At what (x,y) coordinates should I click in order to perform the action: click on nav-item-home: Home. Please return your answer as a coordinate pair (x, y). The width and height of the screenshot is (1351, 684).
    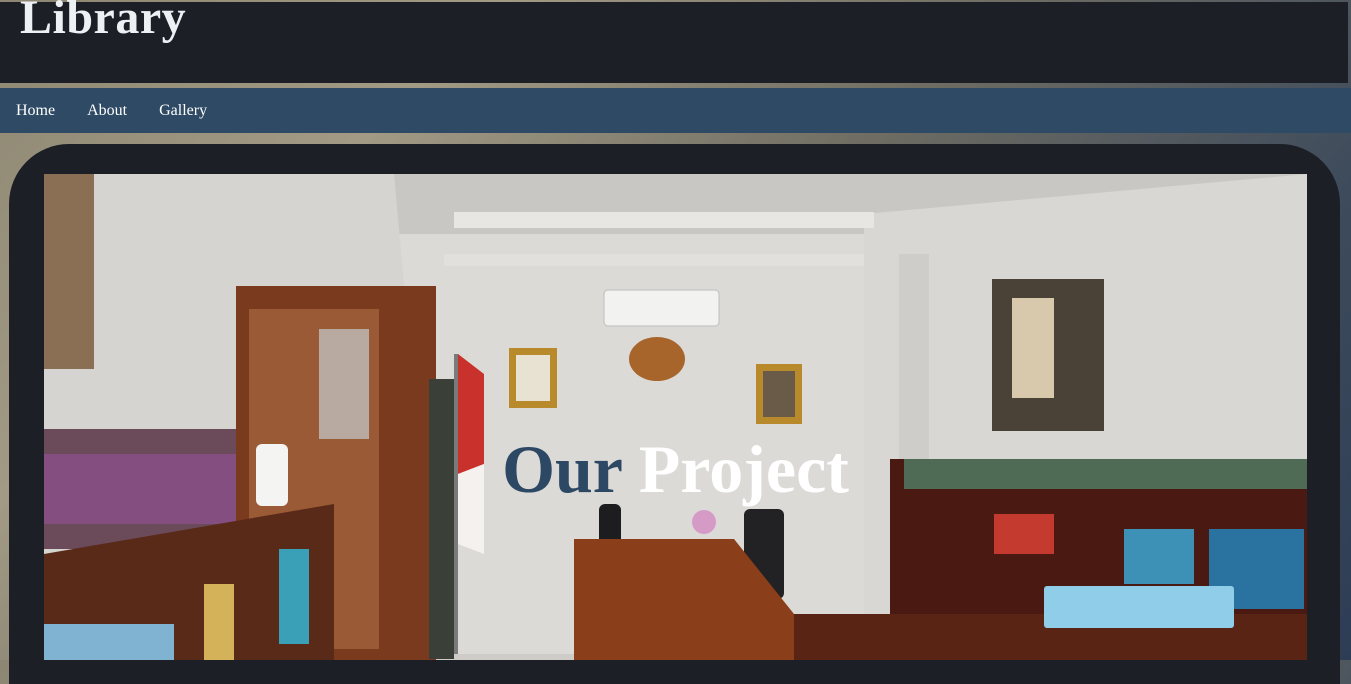
    Looking at the image, I should click on (35, 111).